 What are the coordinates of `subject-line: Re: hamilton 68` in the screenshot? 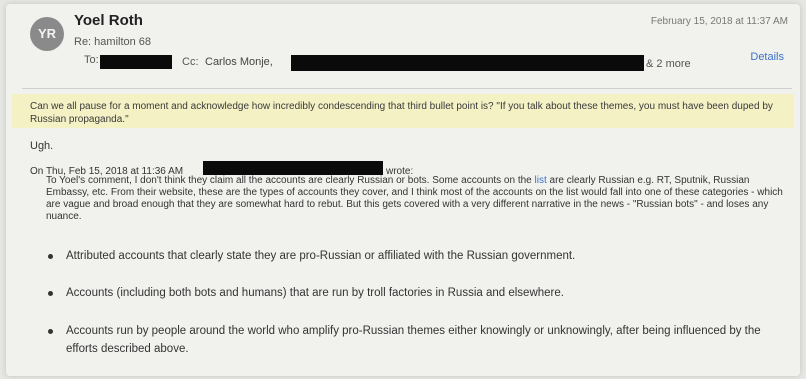 It's located at (113, 42).